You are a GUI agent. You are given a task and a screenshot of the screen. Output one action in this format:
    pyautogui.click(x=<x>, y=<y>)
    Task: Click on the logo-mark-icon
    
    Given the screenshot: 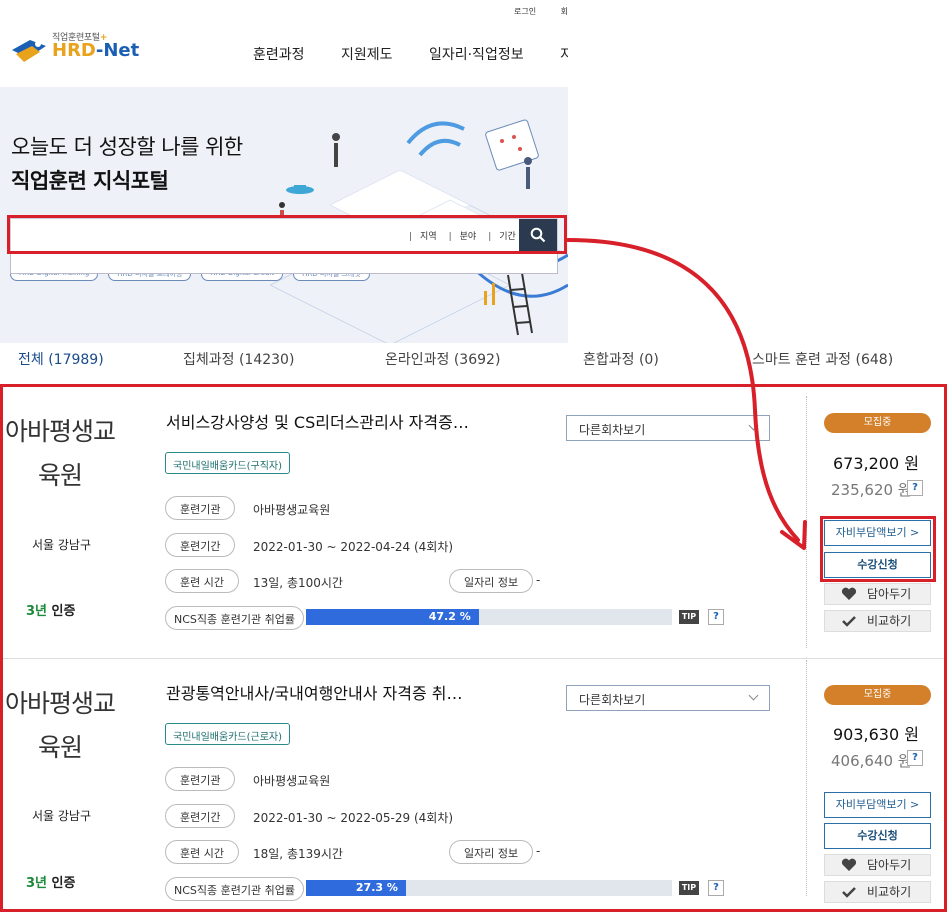 What is the action you would take?
    pyautogui.click(x=29, y=51)
    